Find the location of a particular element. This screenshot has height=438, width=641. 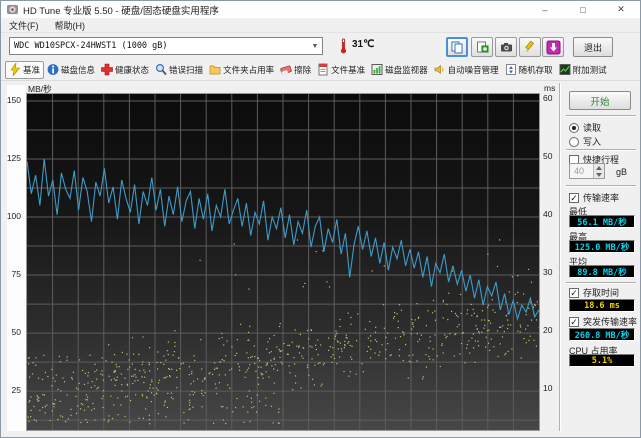

tab-extra-tests: 附加测试 is located at coordinates (583, 70).